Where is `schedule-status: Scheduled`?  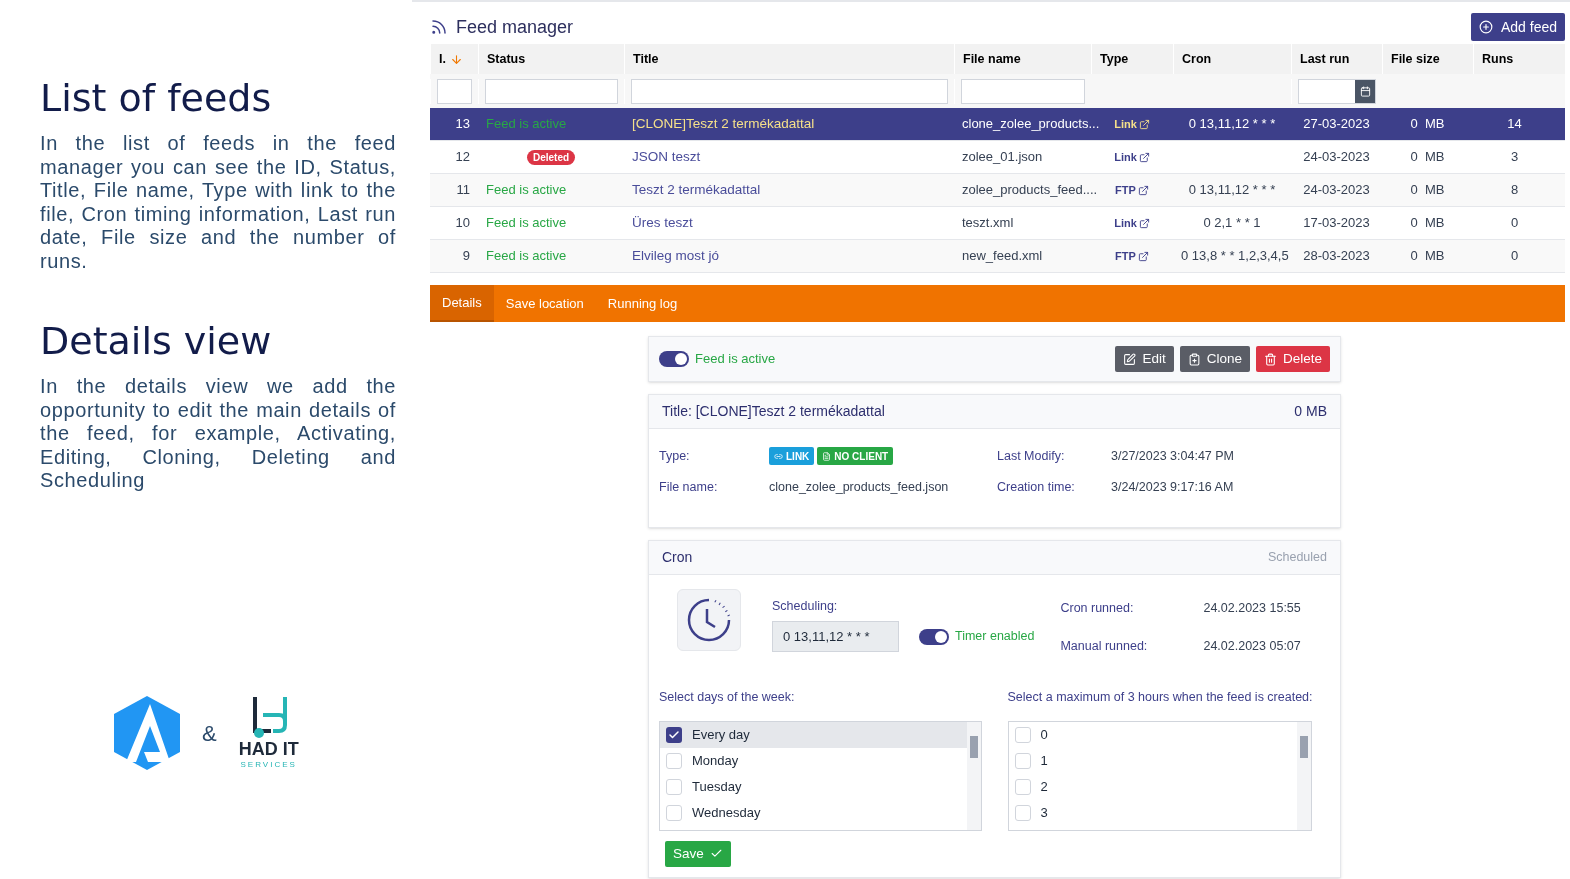
schedule-status: Scheduled is located at coordinates (1297, 557).